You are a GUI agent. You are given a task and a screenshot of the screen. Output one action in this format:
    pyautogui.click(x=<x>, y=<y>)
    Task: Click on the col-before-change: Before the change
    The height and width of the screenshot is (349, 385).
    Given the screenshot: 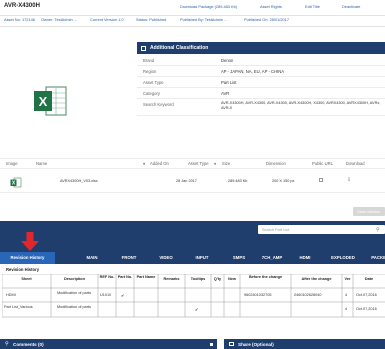 What is the action you would take?
    pyautogui.click(x=265, y=277)
    